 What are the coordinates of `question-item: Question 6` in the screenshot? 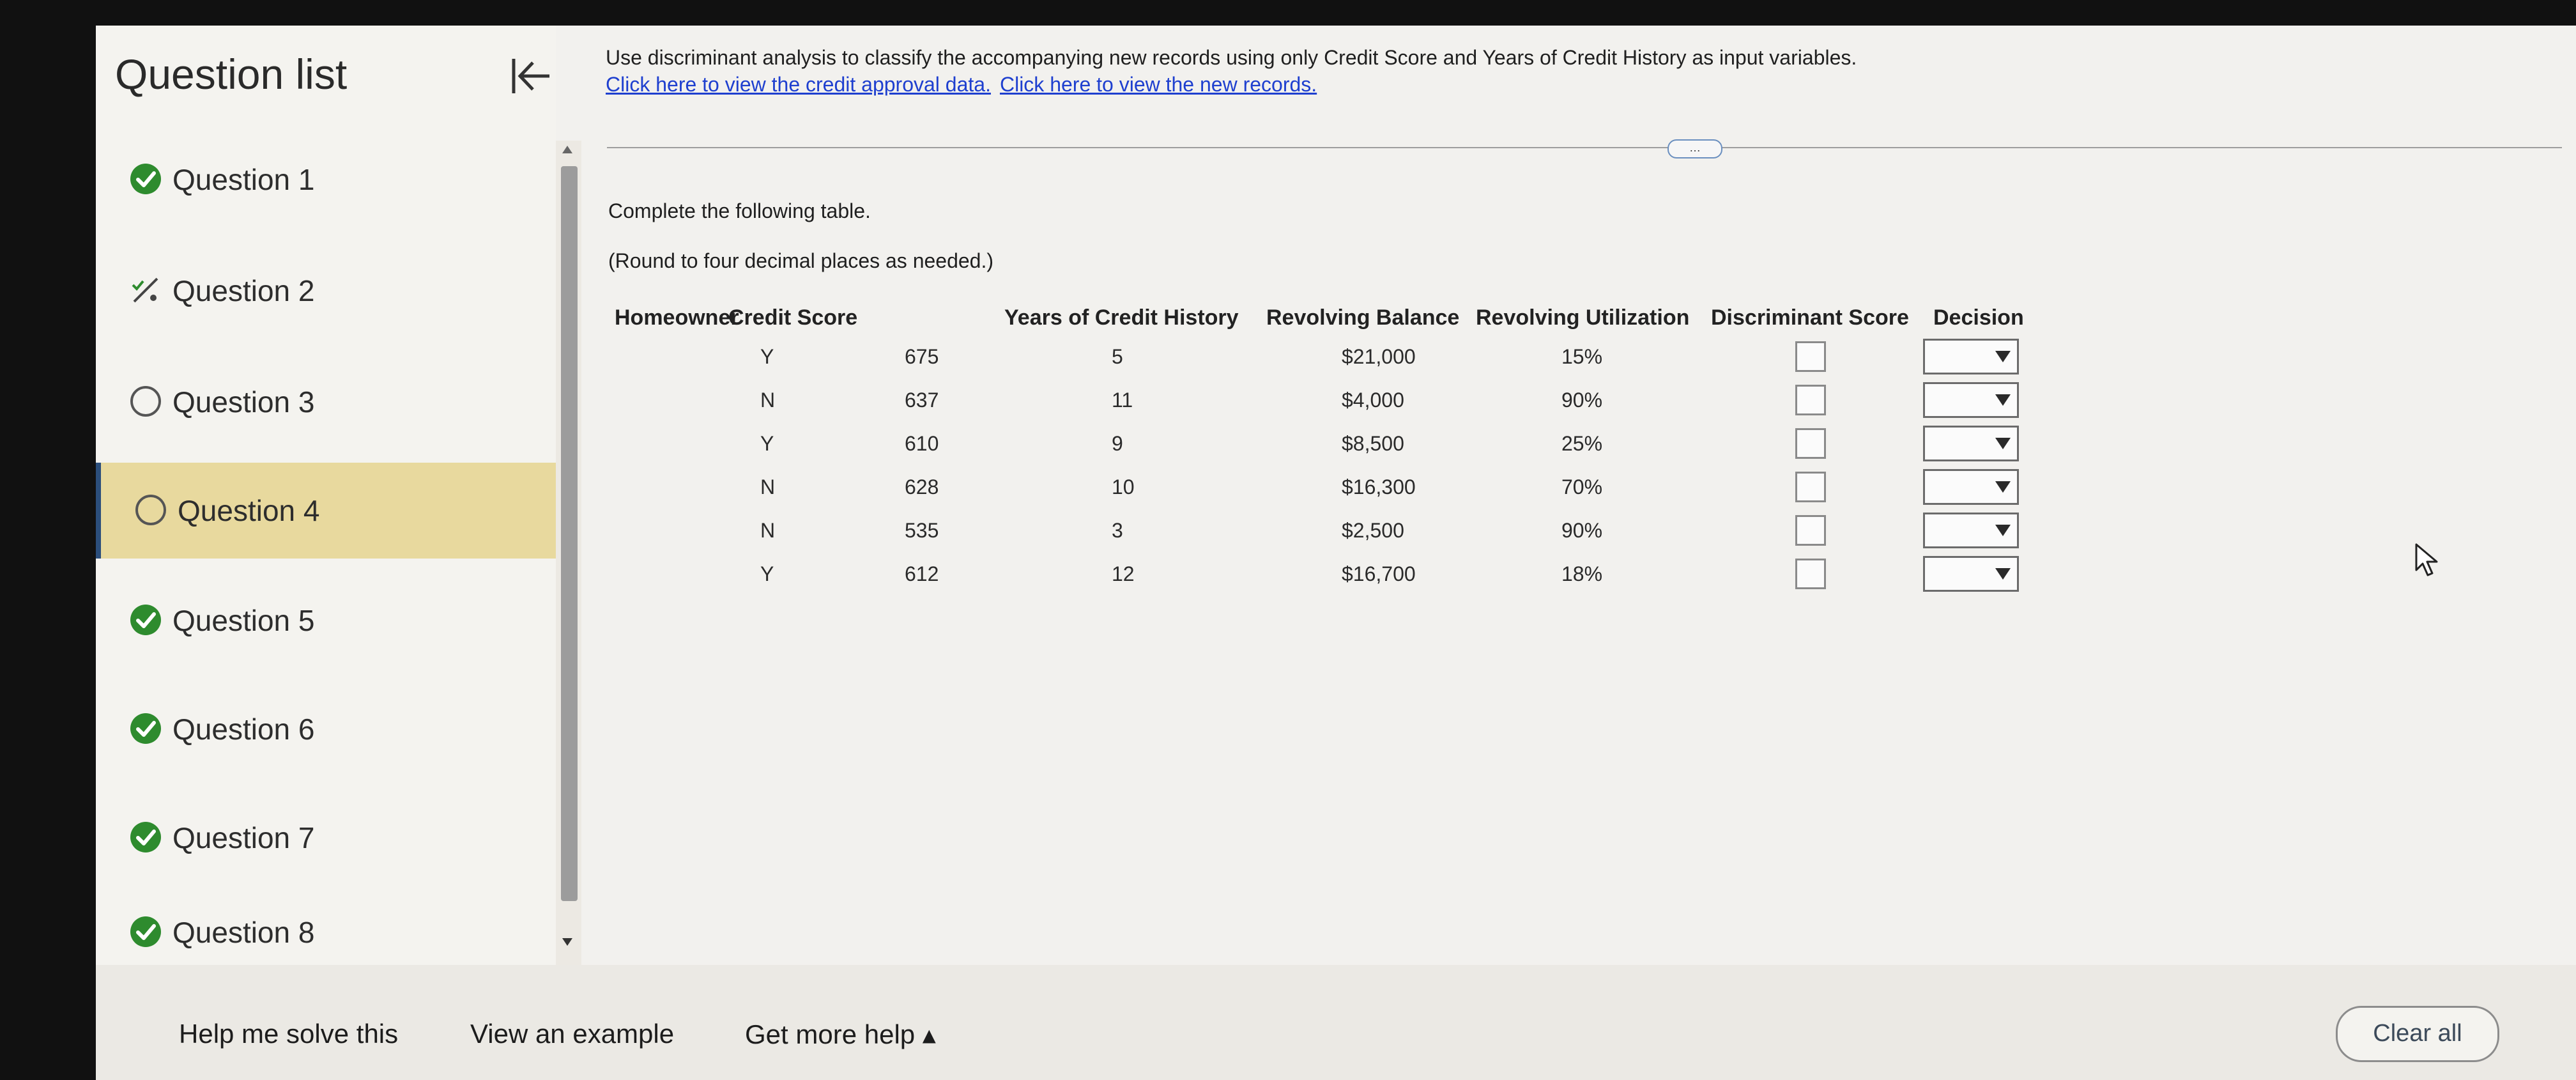 It's located at (326, 729).